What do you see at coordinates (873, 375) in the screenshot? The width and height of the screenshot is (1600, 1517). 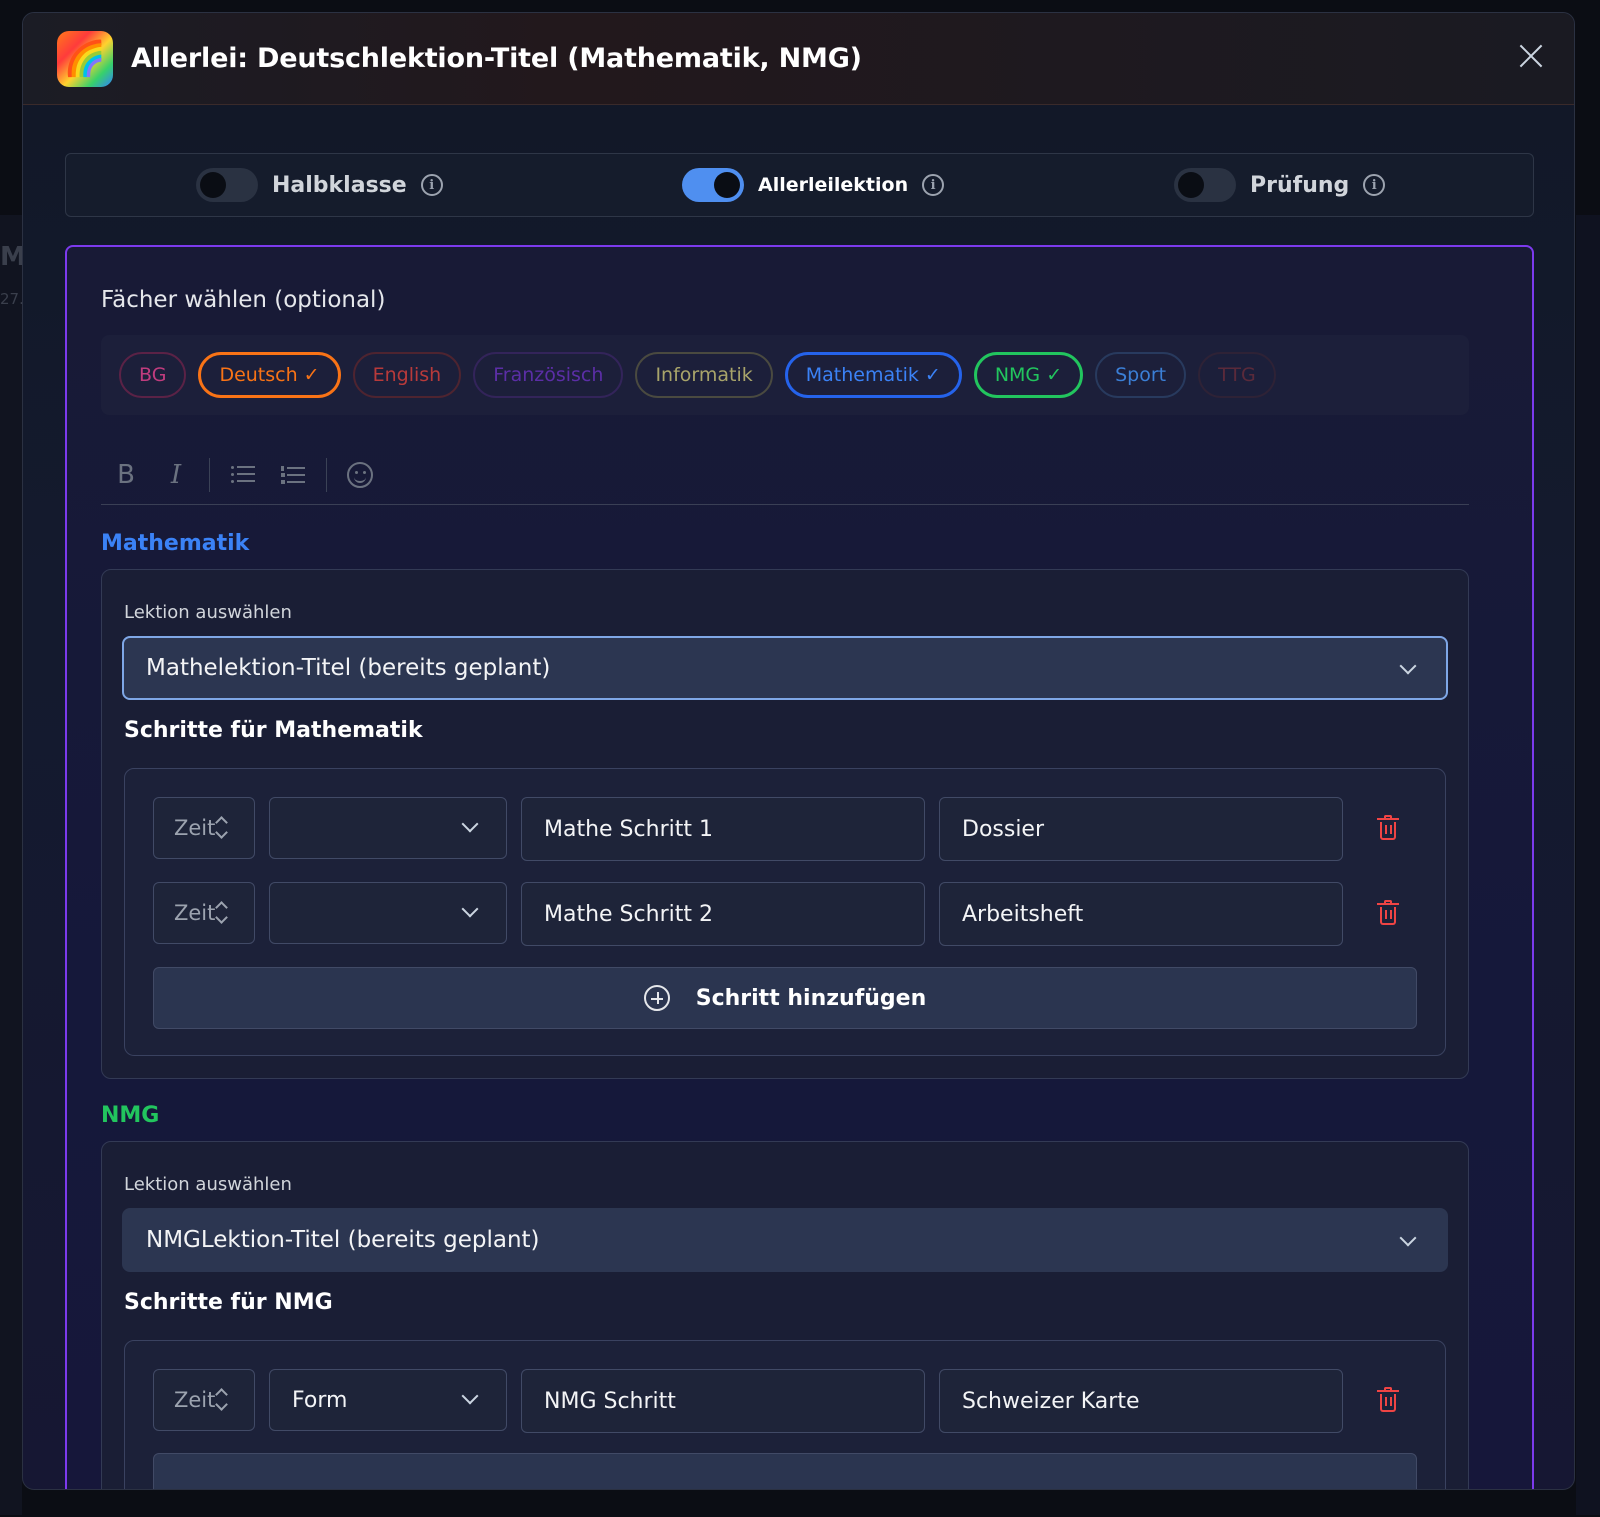 I see `subject-pill-mathematik: Mathematik ✓` at bounding box center [873, 375].